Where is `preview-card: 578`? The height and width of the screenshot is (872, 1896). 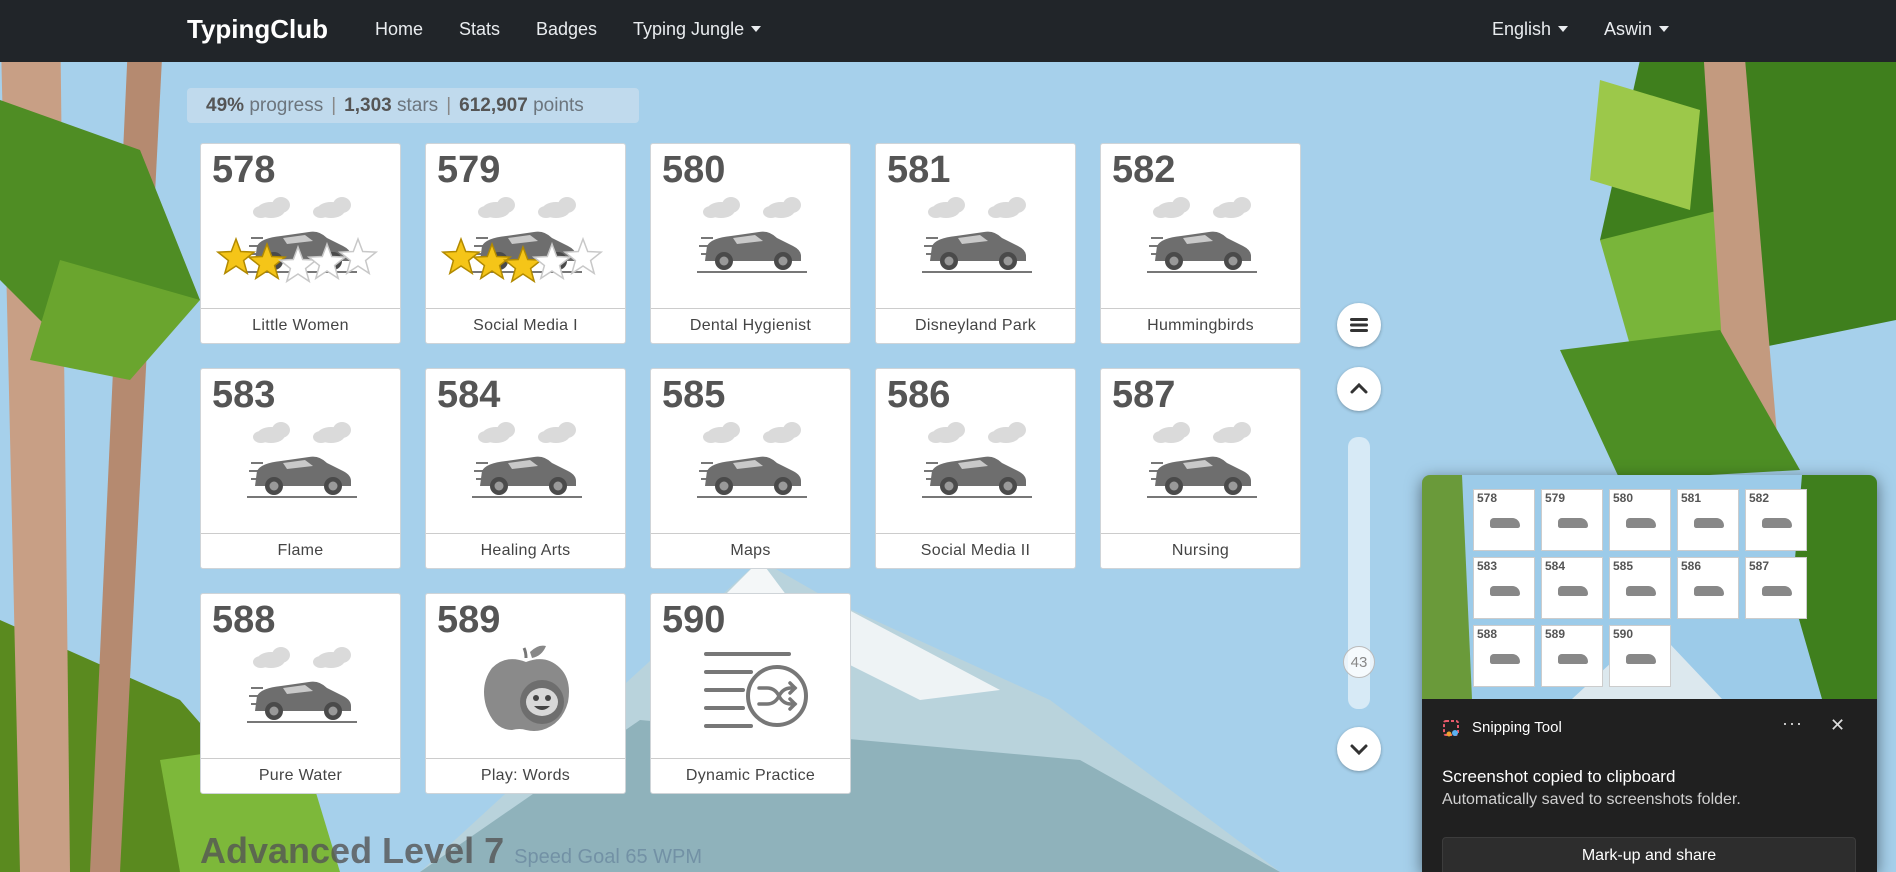 preview-card: 578 is located at coordinates (1504, 520).